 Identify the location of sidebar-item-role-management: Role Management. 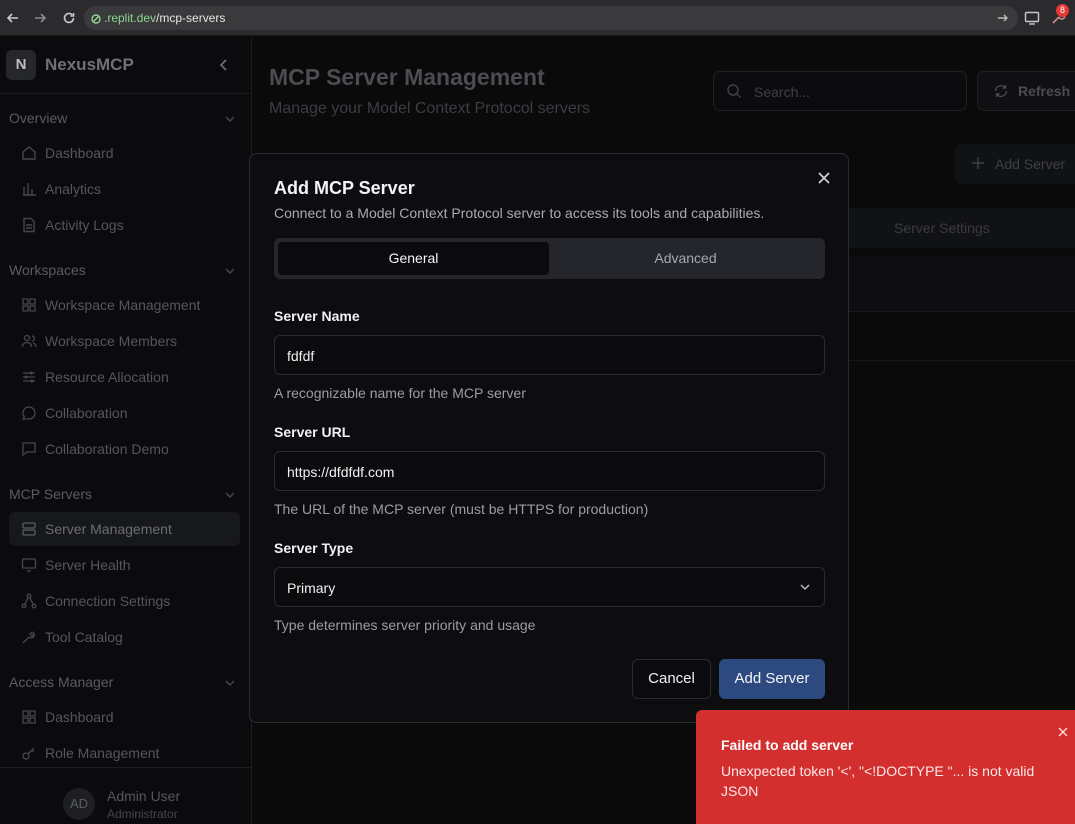
(124, 753).